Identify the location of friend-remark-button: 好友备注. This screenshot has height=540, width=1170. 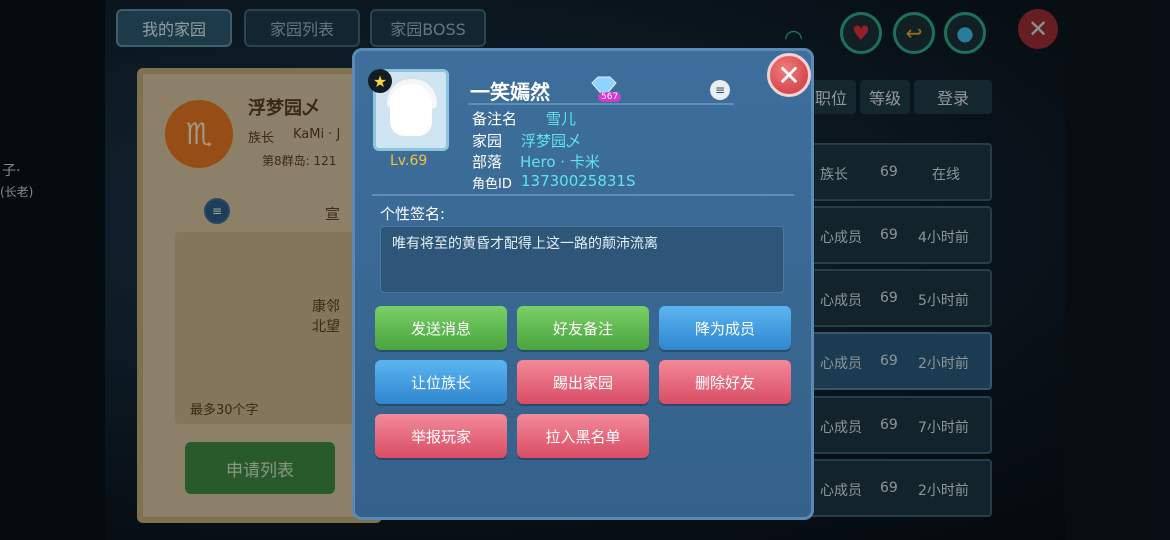
(583, 328).